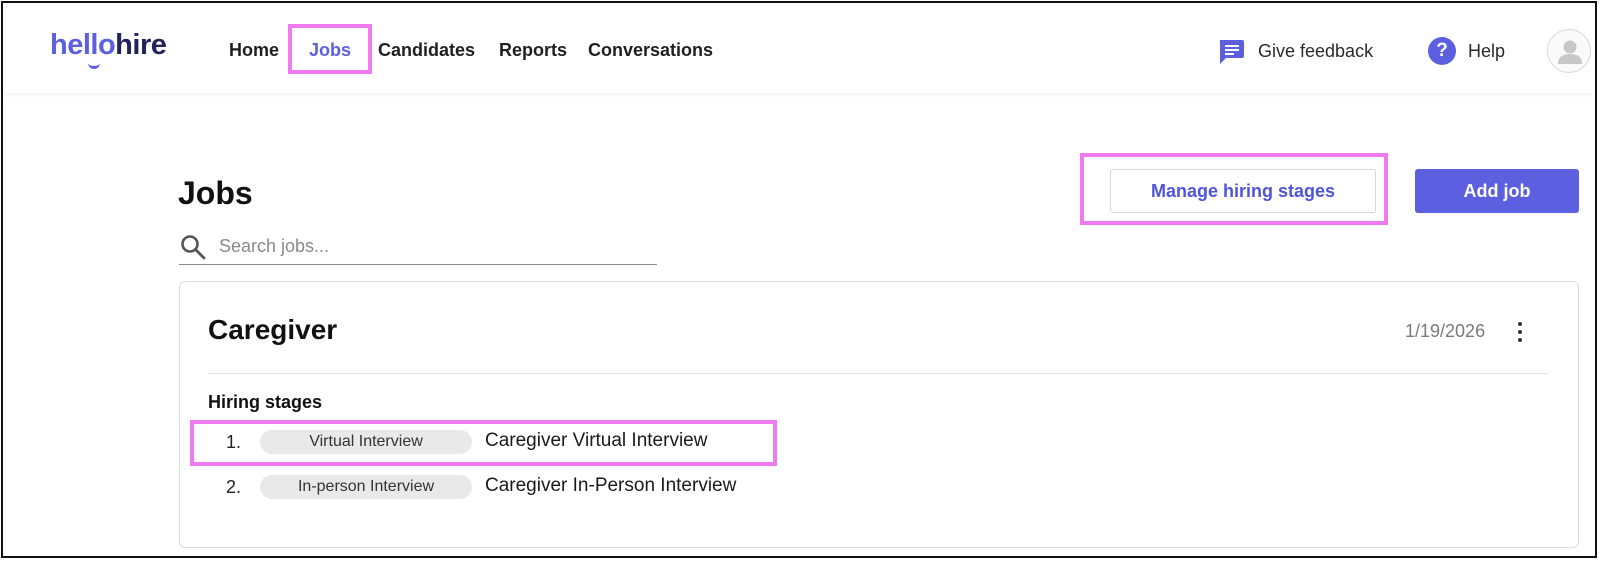 The width and height of the screenshot is (1600, 561). Describe the element at coordinates (193, 247) in the screenshot. I see `search-icon` at that location.